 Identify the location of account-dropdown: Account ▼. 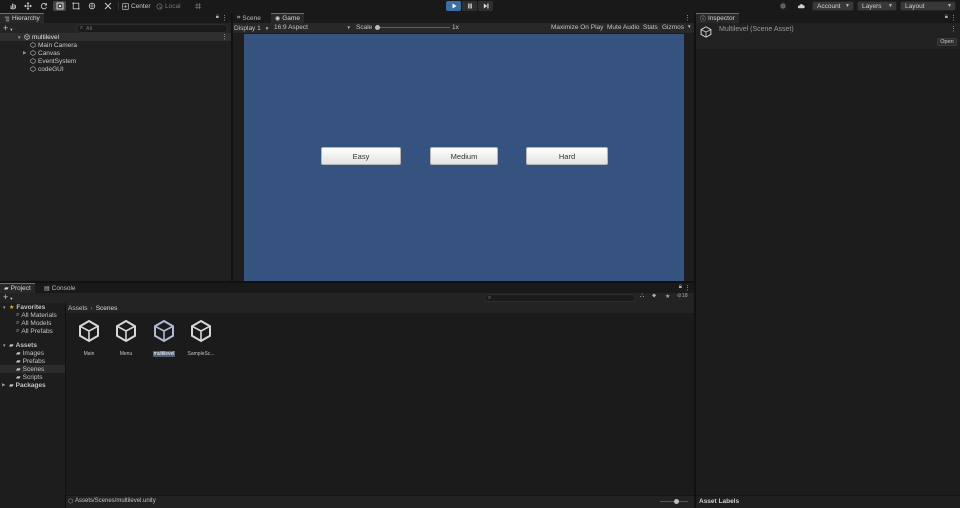
(833, 6).